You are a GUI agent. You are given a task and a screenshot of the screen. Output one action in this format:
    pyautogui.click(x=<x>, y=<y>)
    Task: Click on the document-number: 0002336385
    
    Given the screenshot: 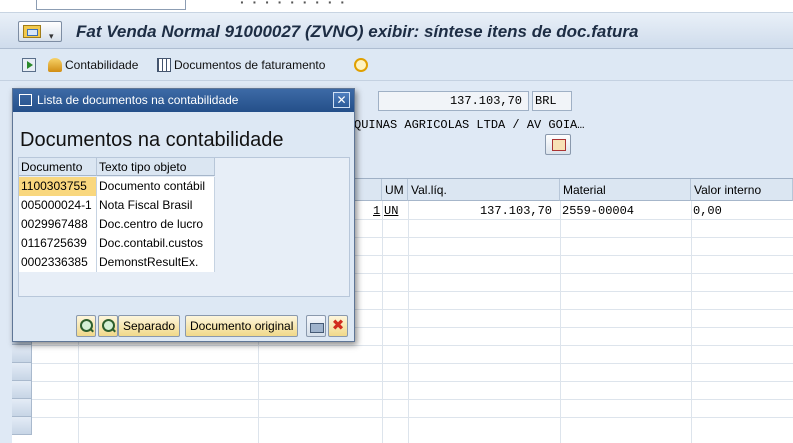 What is the action you would take?
    pyautogui.click(x=58, y=262)
    